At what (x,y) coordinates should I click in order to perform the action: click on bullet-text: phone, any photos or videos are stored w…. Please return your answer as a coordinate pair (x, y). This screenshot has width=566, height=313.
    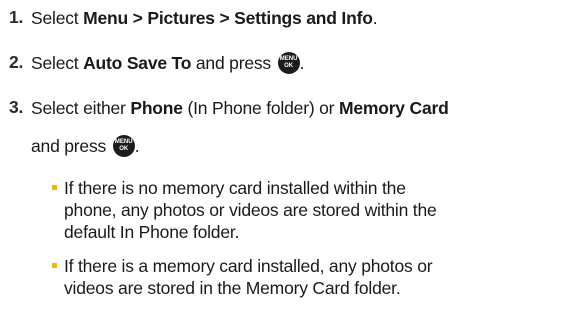
    Looking at the image, I should click on (250, 210).